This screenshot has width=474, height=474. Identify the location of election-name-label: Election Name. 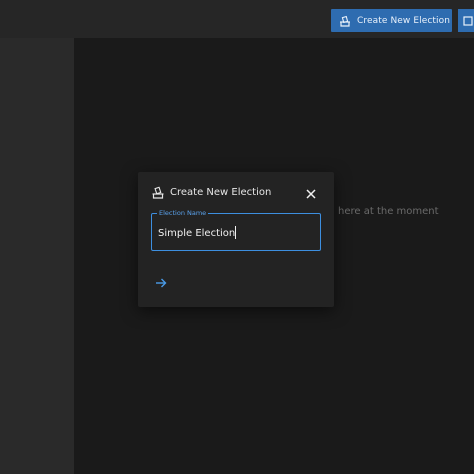
(183, 213).